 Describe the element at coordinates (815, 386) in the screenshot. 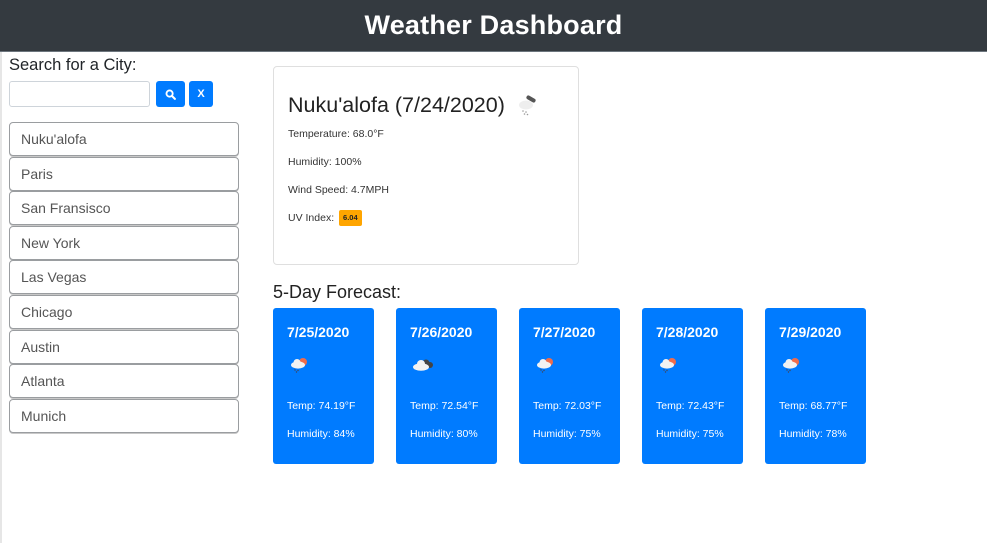

I see `forecast-card: 7/29/2020 Temp: 68.77°F Humidity: 78%` at that location.